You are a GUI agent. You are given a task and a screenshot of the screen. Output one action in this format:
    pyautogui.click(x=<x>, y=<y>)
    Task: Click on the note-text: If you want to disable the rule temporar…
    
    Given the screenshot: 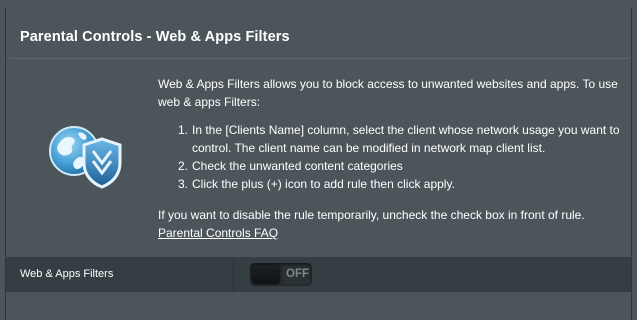 What is the action you would take?
    pyautogui.click(x=371, y=215)
    